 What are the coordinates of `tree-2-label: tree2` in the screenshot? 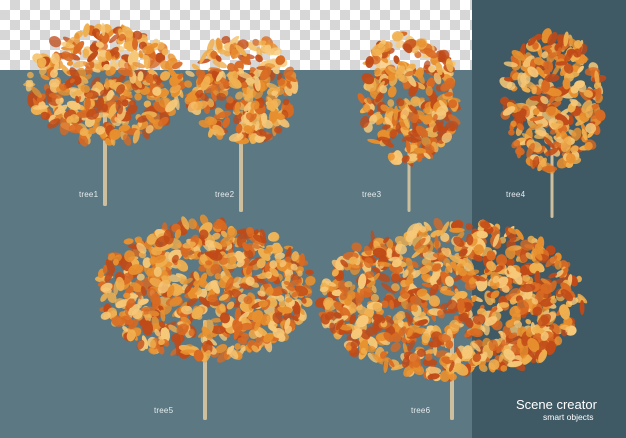 It's located at (225, 194).